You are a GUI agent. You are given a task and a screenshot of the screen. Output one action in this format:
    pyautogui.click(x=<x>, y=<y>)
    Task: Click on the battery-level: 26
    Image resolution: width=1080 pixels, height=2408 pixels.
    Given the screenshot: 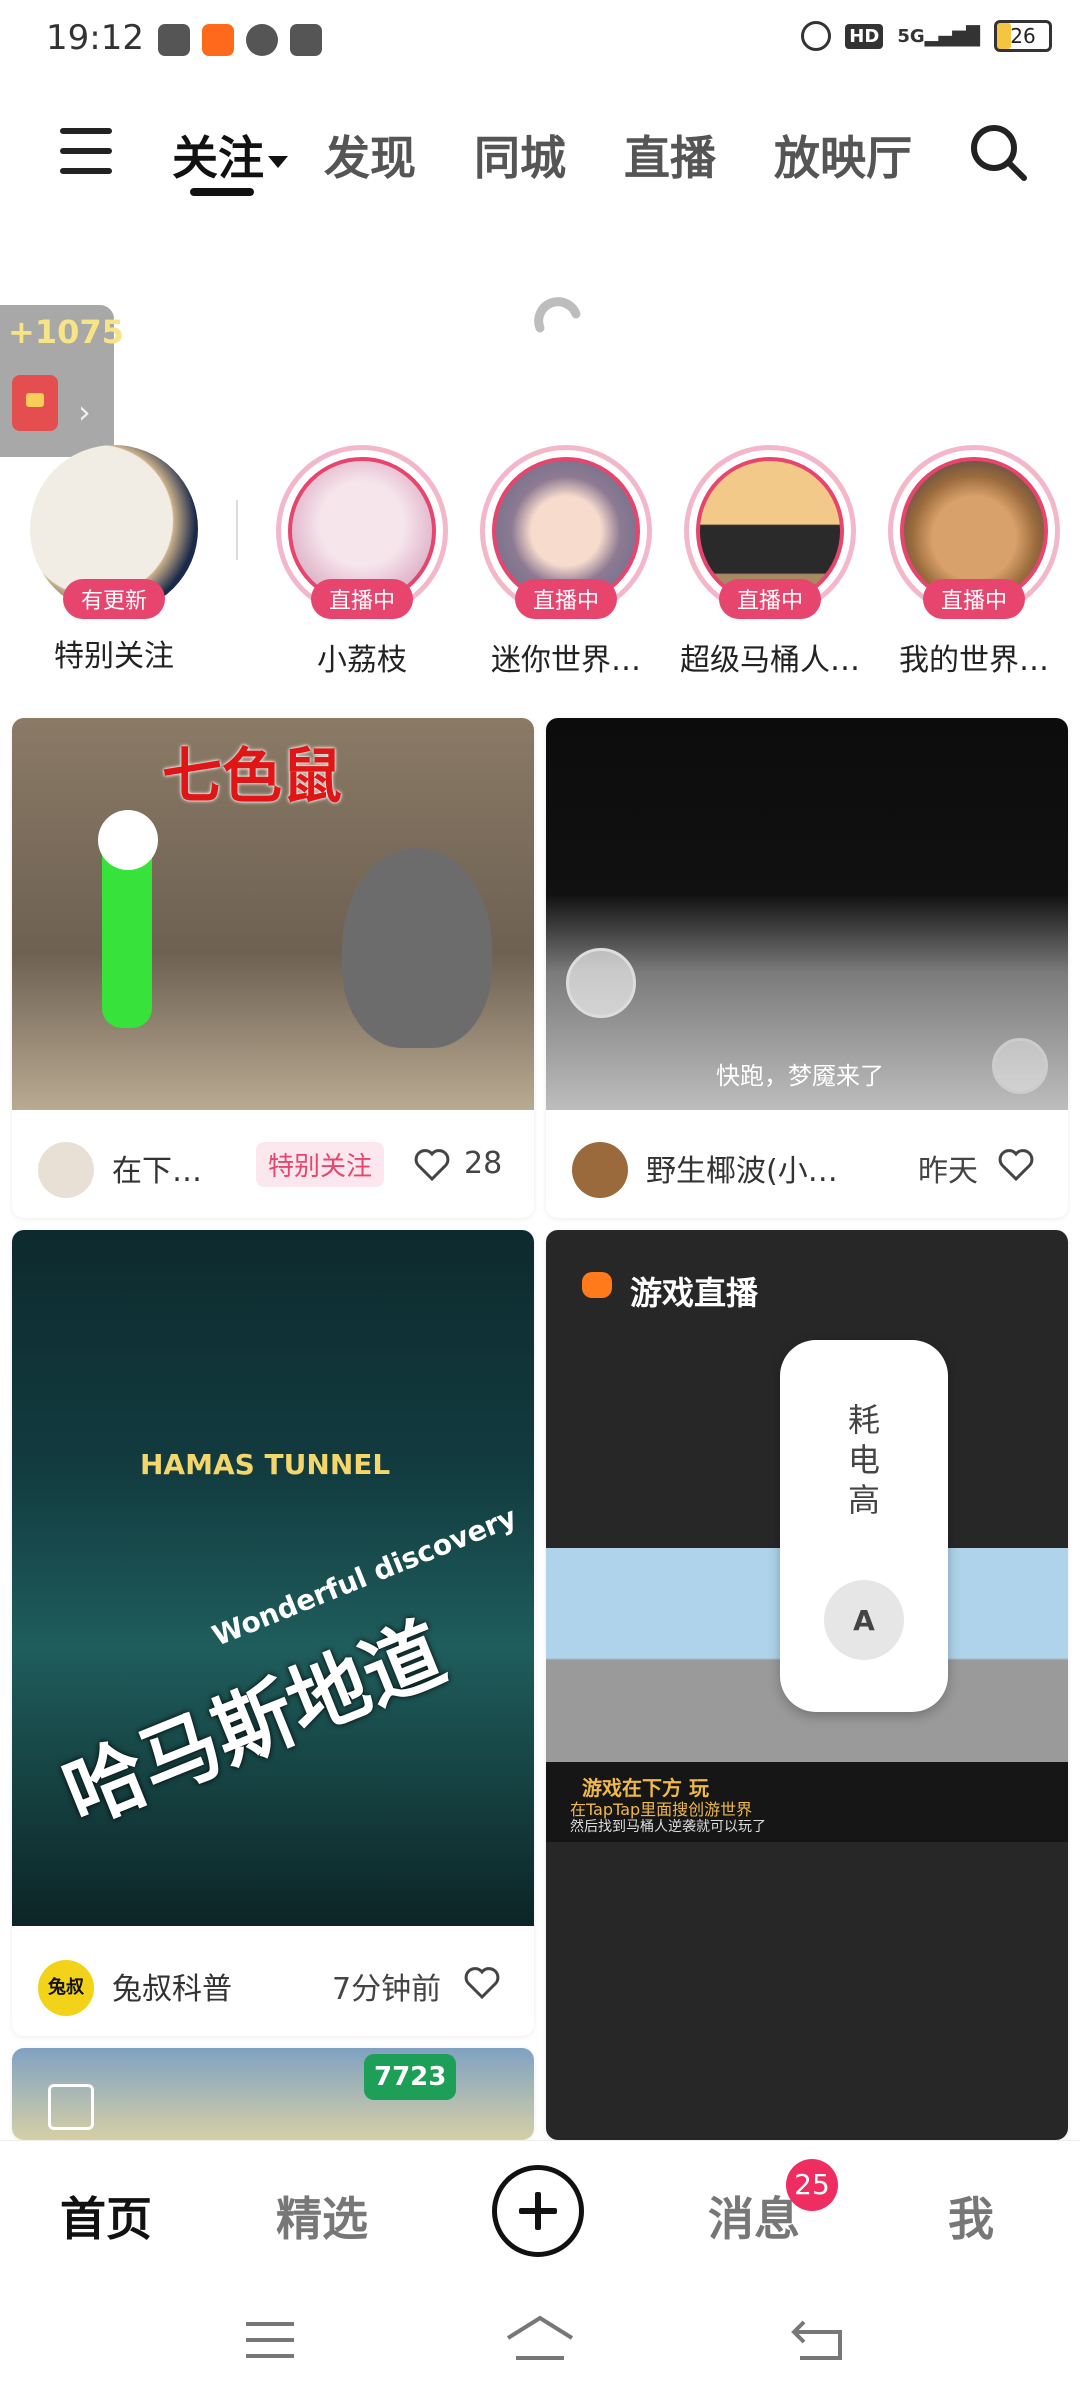 What is the action you would take?
    pyautogui.click(x=1023, y=36)
    